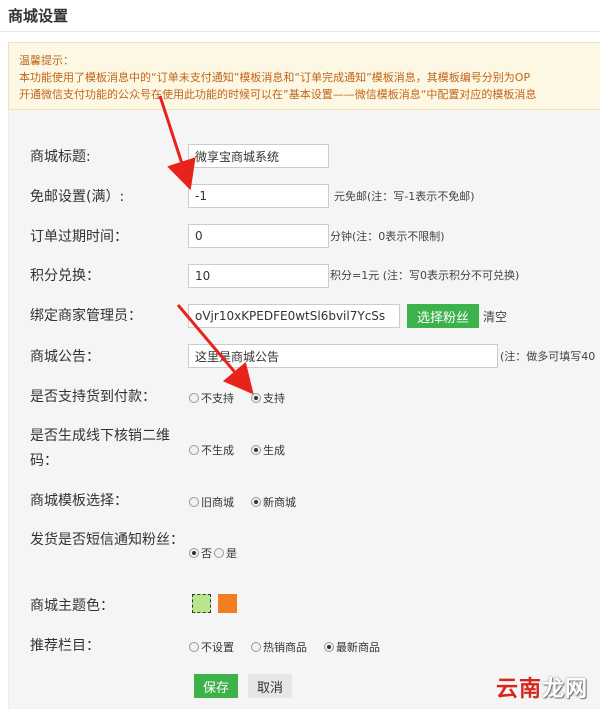 The width and height of the screenshot is (600, 709). I want to click on qrcode-radio-group: 不生成 生成, so click(240, 450).